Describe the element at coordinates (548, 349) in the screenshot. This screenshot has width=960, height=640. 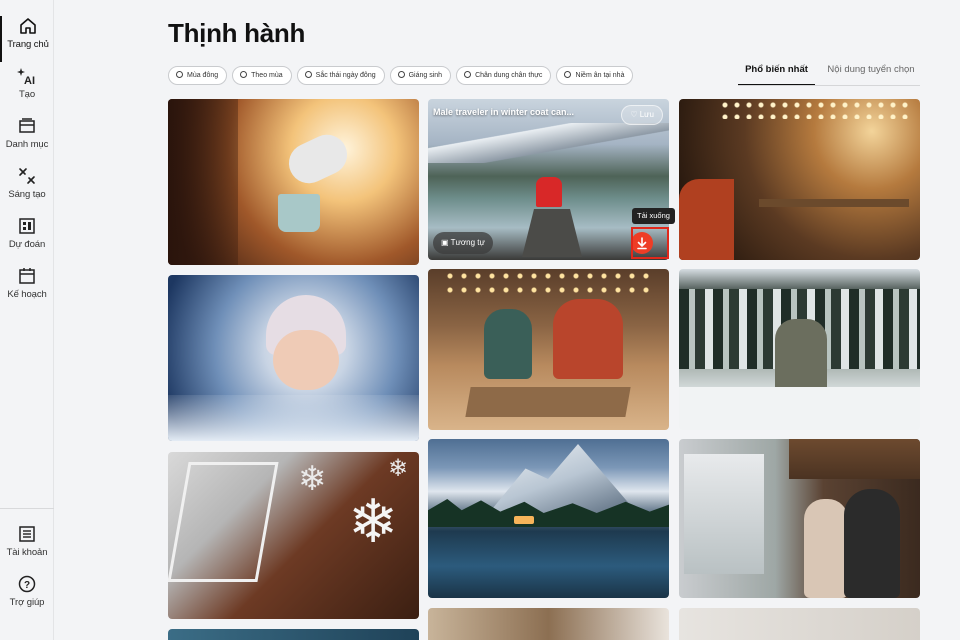
I see `photo-tile-family-baking` at that location.